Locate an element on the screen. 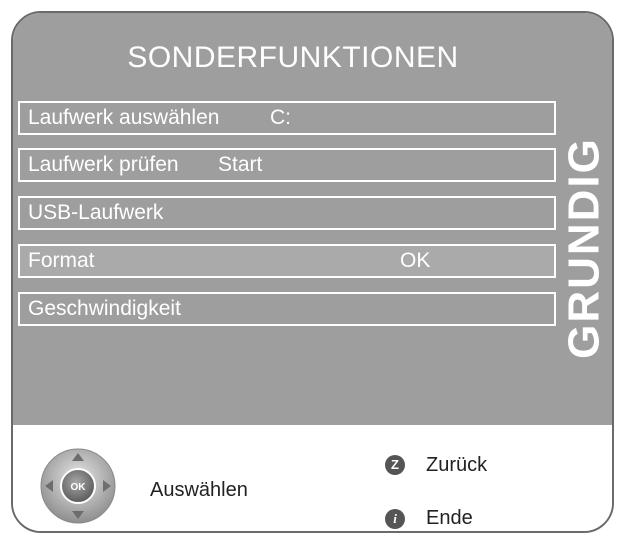  select-hint-label: Auswählen is located at coordinates (199, 490).